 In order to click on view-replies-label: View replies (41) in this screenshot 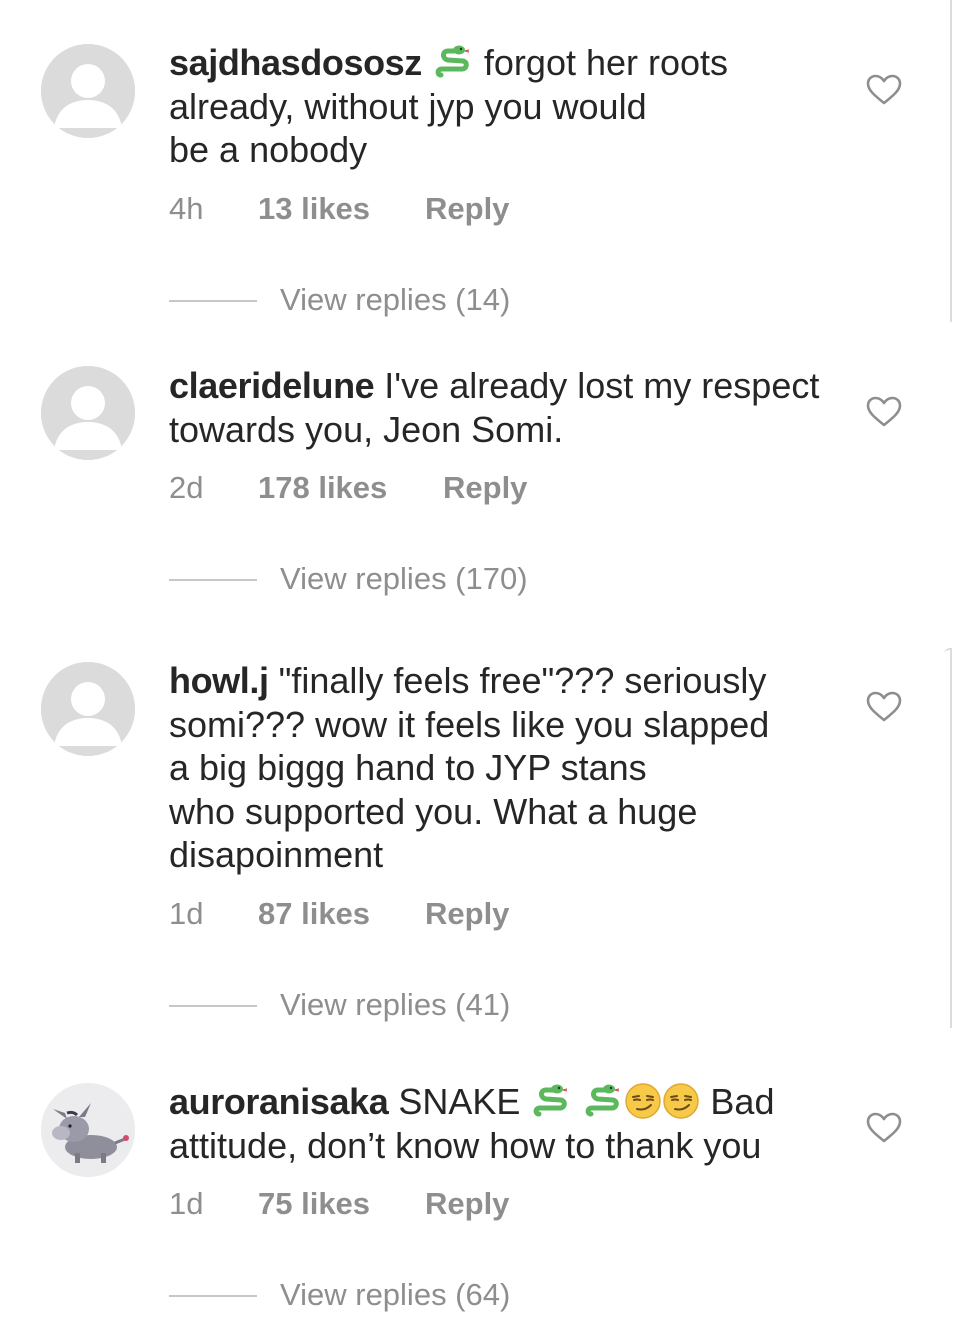, I will do `click(395, 1005)`.